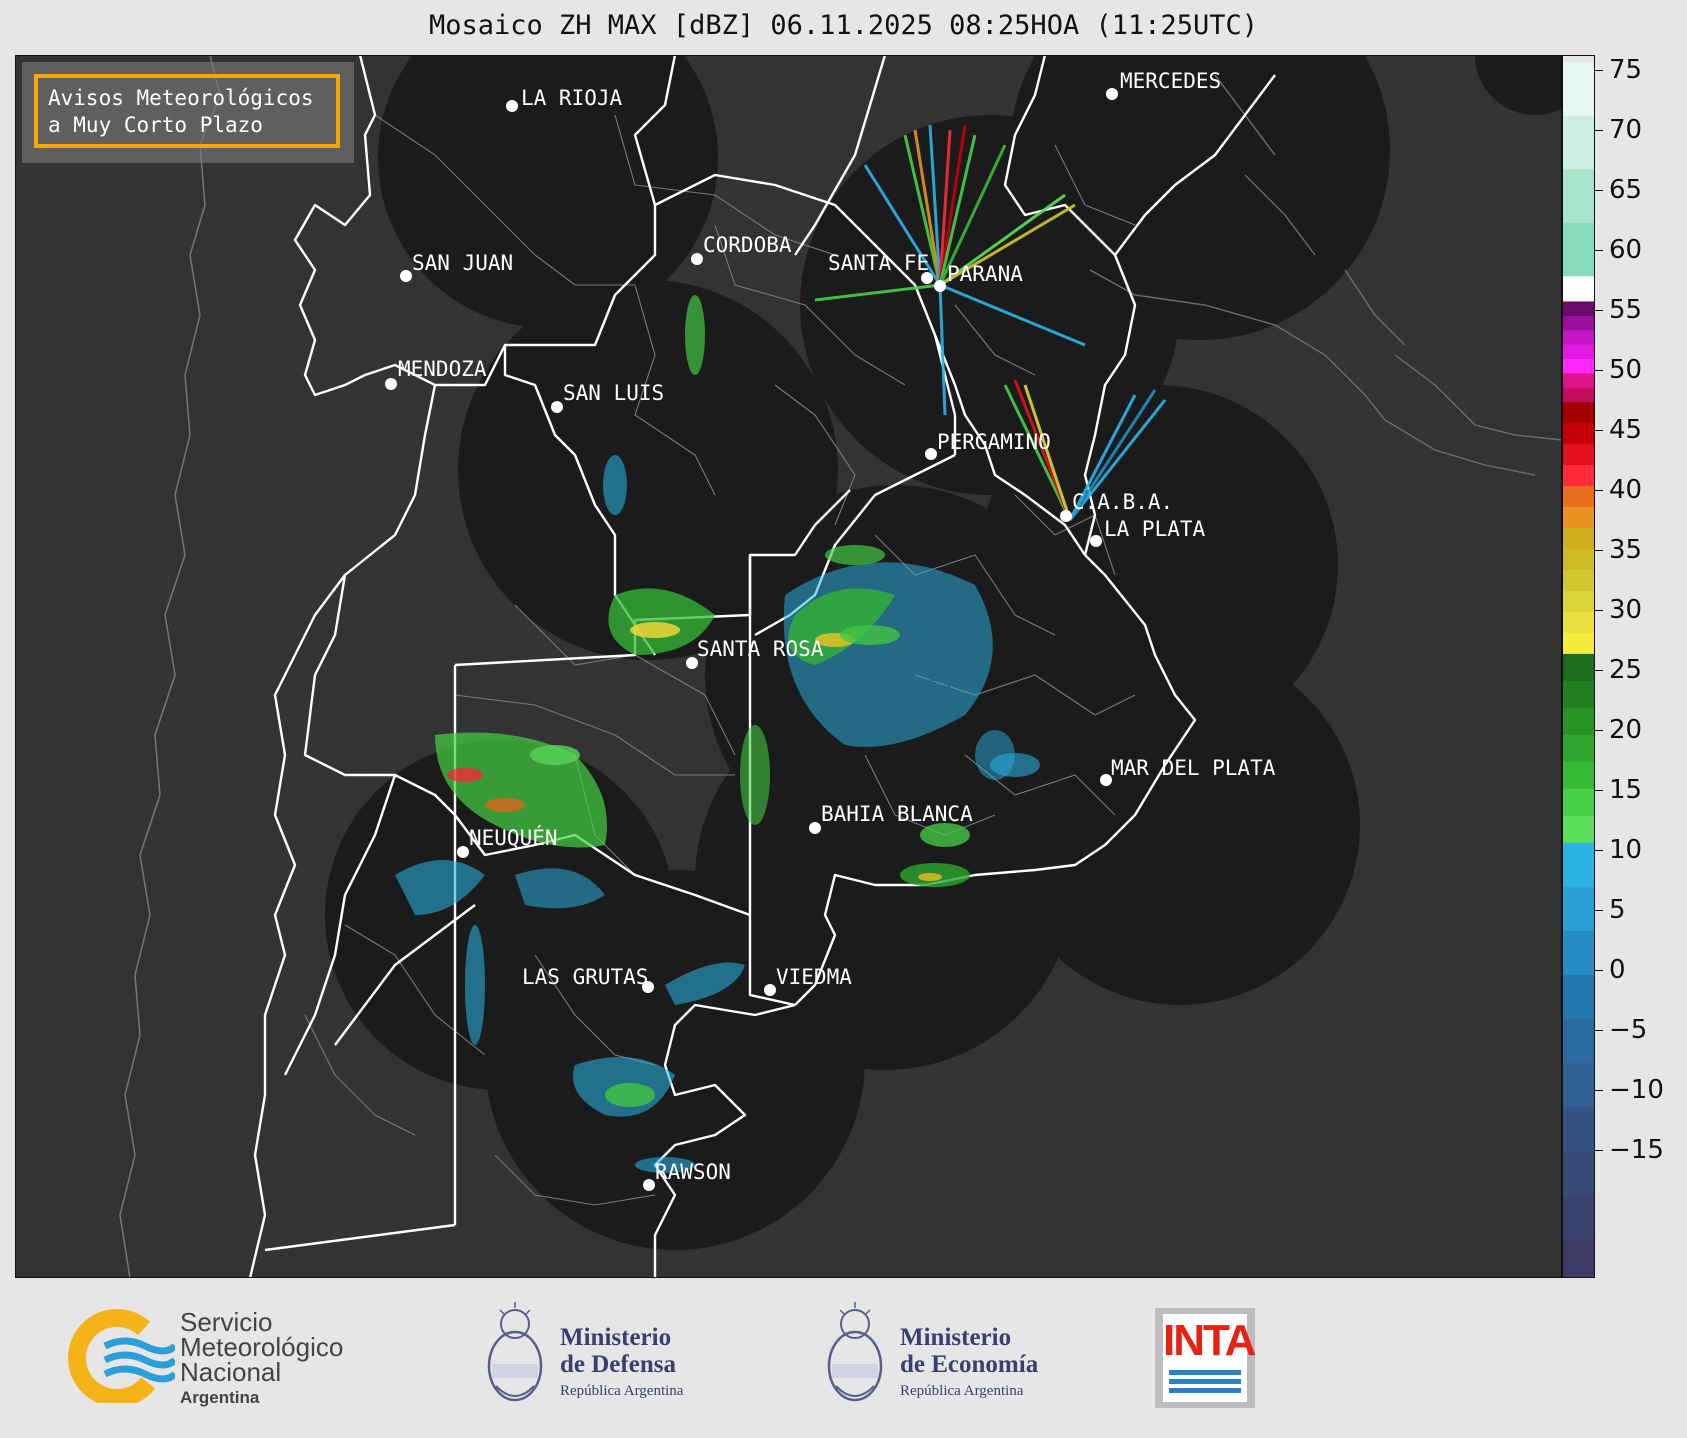 The image size is (1687, 1438). I want to click on tick-25: 25, so click(1618, 670).